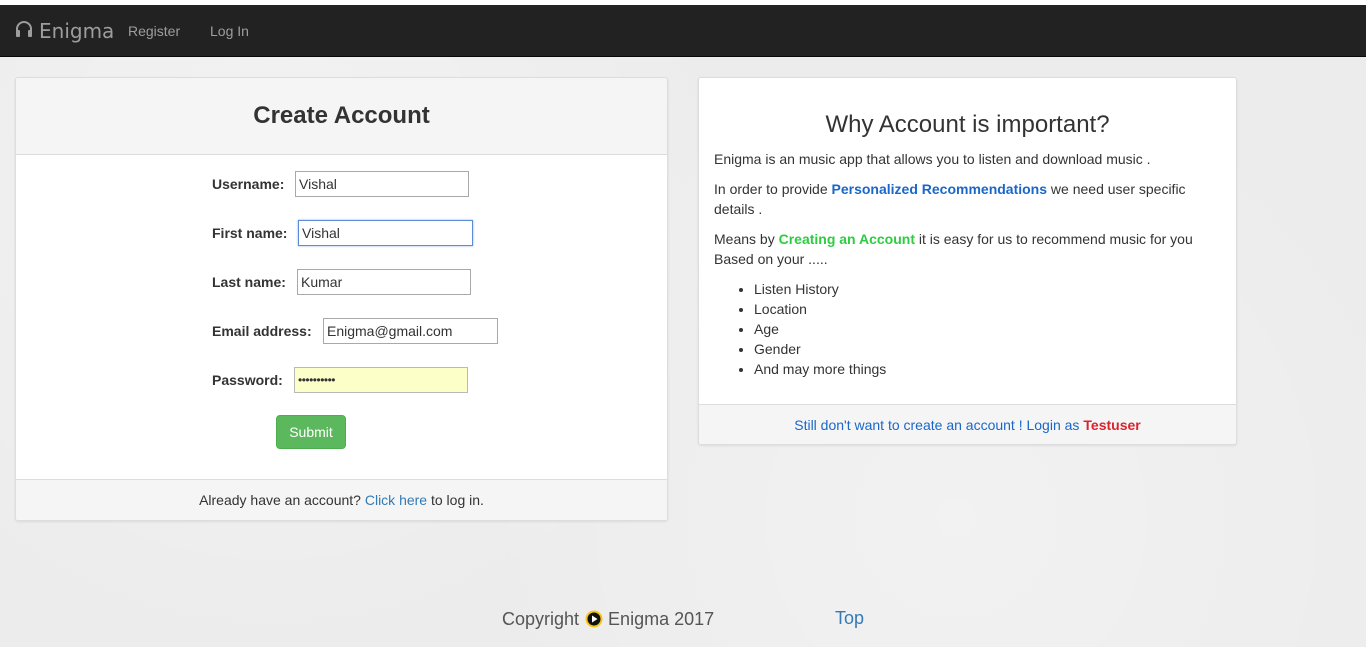 The height and width of the screenshot is (647, 1366). Describe the element at coordinates (262, 331) in the screenshot. I see `email-label: Email address:` at that location.